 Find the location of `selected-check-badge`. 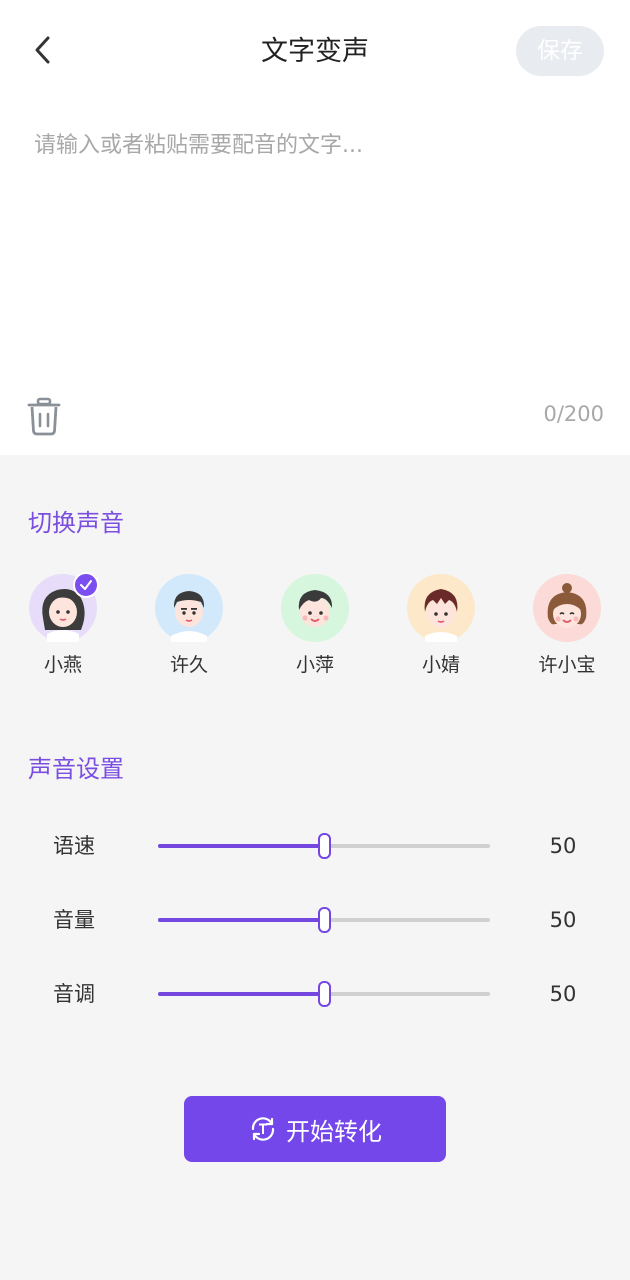

selected-check-badge is located at coordinates (86, 585).